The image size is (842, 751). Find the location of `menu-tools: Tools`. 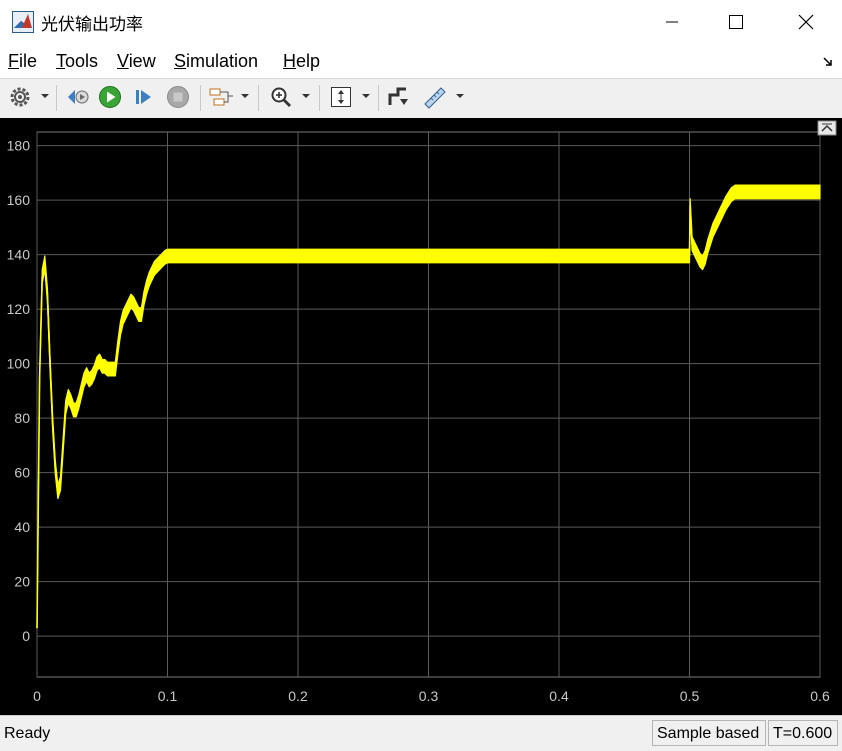

menu-tools: Tools is located at coordinates (77, 61).